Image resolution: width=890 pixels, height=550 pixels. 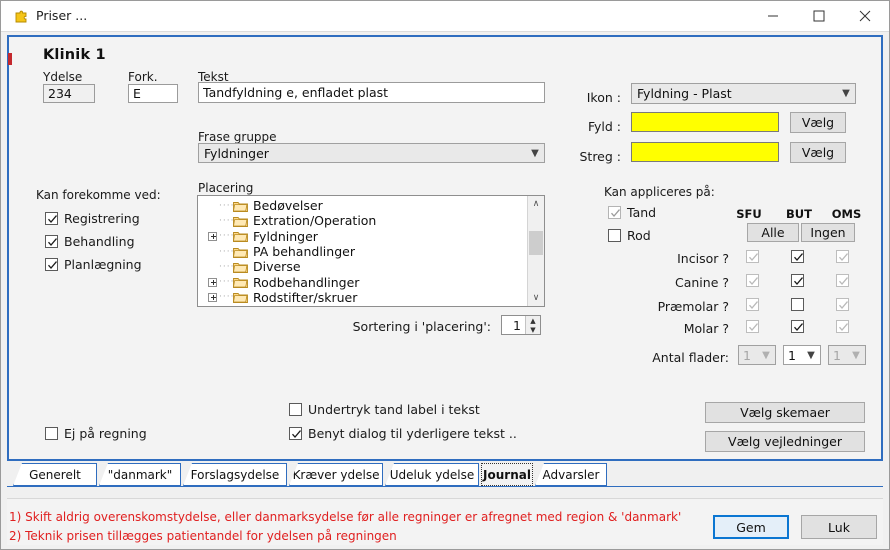 What do you see at coordinates (236, 153) in the screenshot?
I see `frase-gruppe-value: Fyldninger` at bounding box center [236, 153].